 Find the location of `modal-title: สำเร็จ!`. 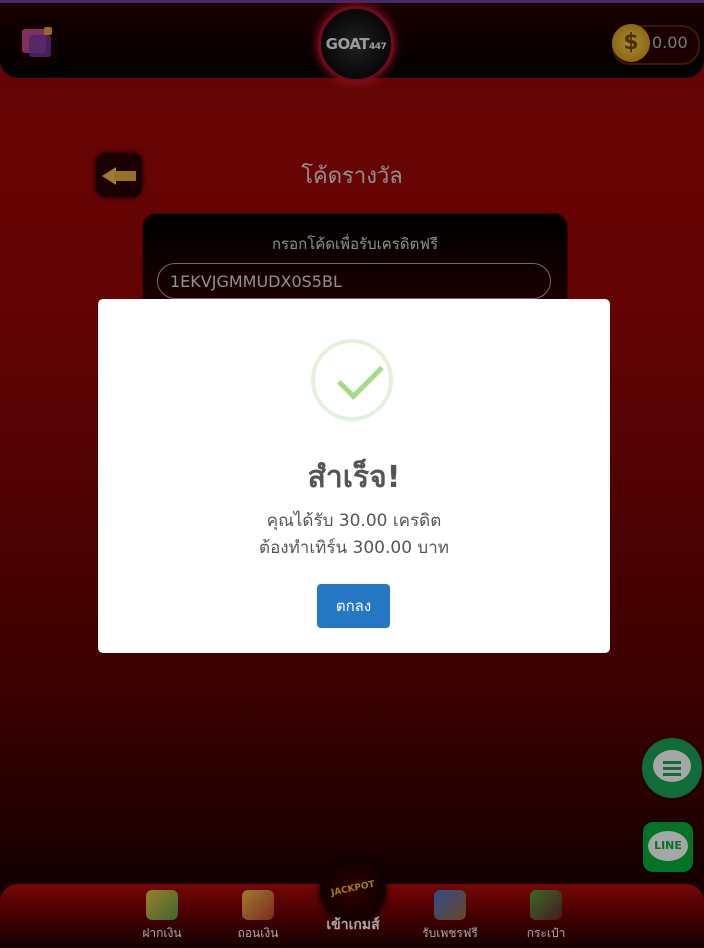

modal-title: สำเร็จ! is located at coordinates (354, 477).